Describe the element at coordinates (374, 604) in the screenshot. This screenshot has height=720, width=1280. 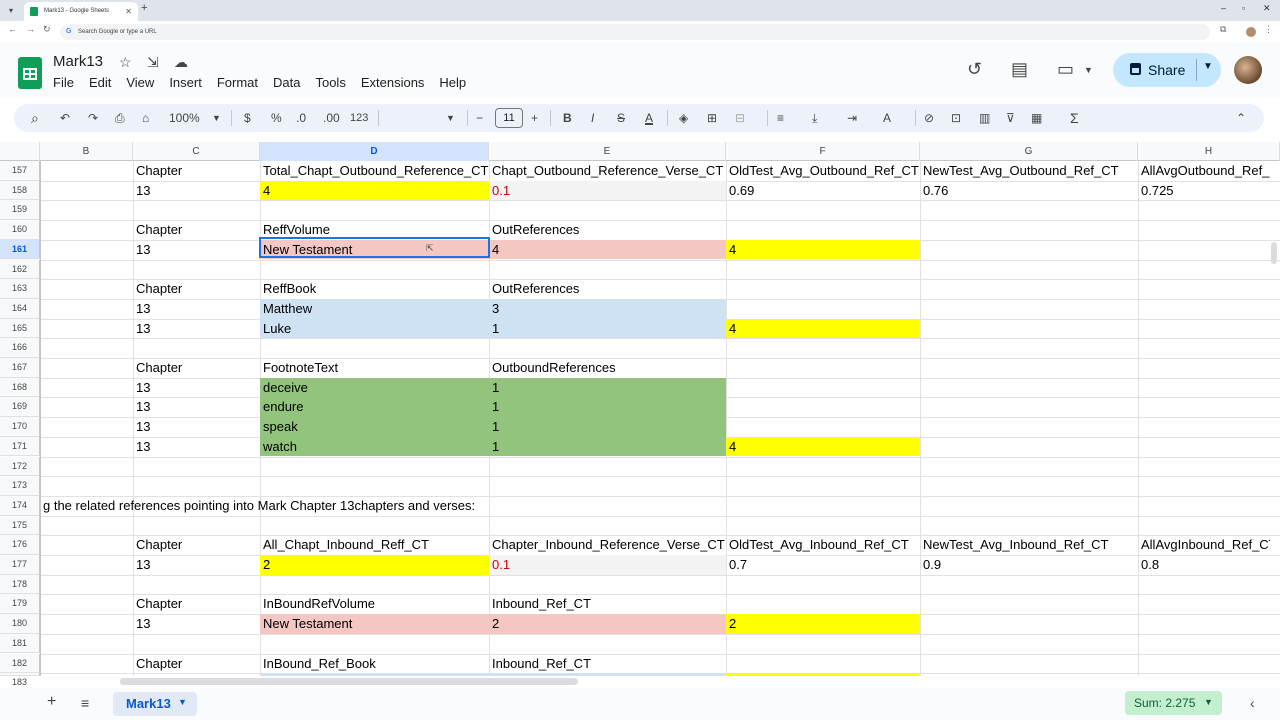
I see `cell-d179: InBoundRefVolume` at that location.